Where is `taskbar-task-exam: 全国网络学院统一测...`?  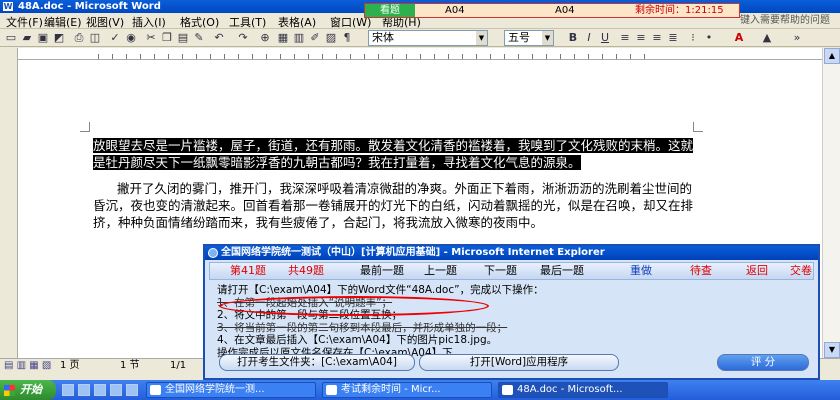 taskbar-task-exam: 全国网络学院统一测... is located at coordinates (231, 390).